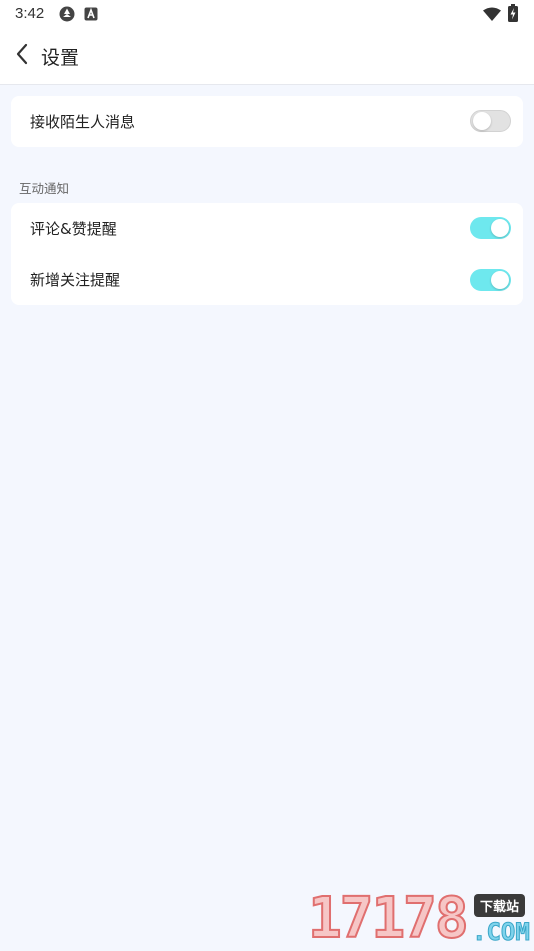 This screenshot has width=534, height=951. I want to click on setting-row-new-follower: 新增关注提醒, so click(267, 279).